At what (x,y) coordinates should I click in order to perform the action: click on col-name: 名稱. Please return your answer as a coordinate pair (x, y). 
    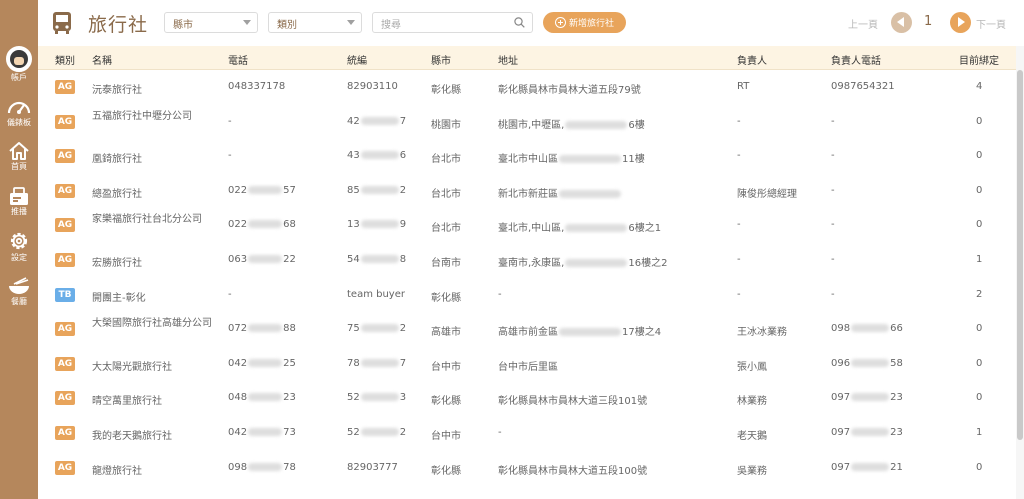
    Looking at the image, I should click on (102, 59).